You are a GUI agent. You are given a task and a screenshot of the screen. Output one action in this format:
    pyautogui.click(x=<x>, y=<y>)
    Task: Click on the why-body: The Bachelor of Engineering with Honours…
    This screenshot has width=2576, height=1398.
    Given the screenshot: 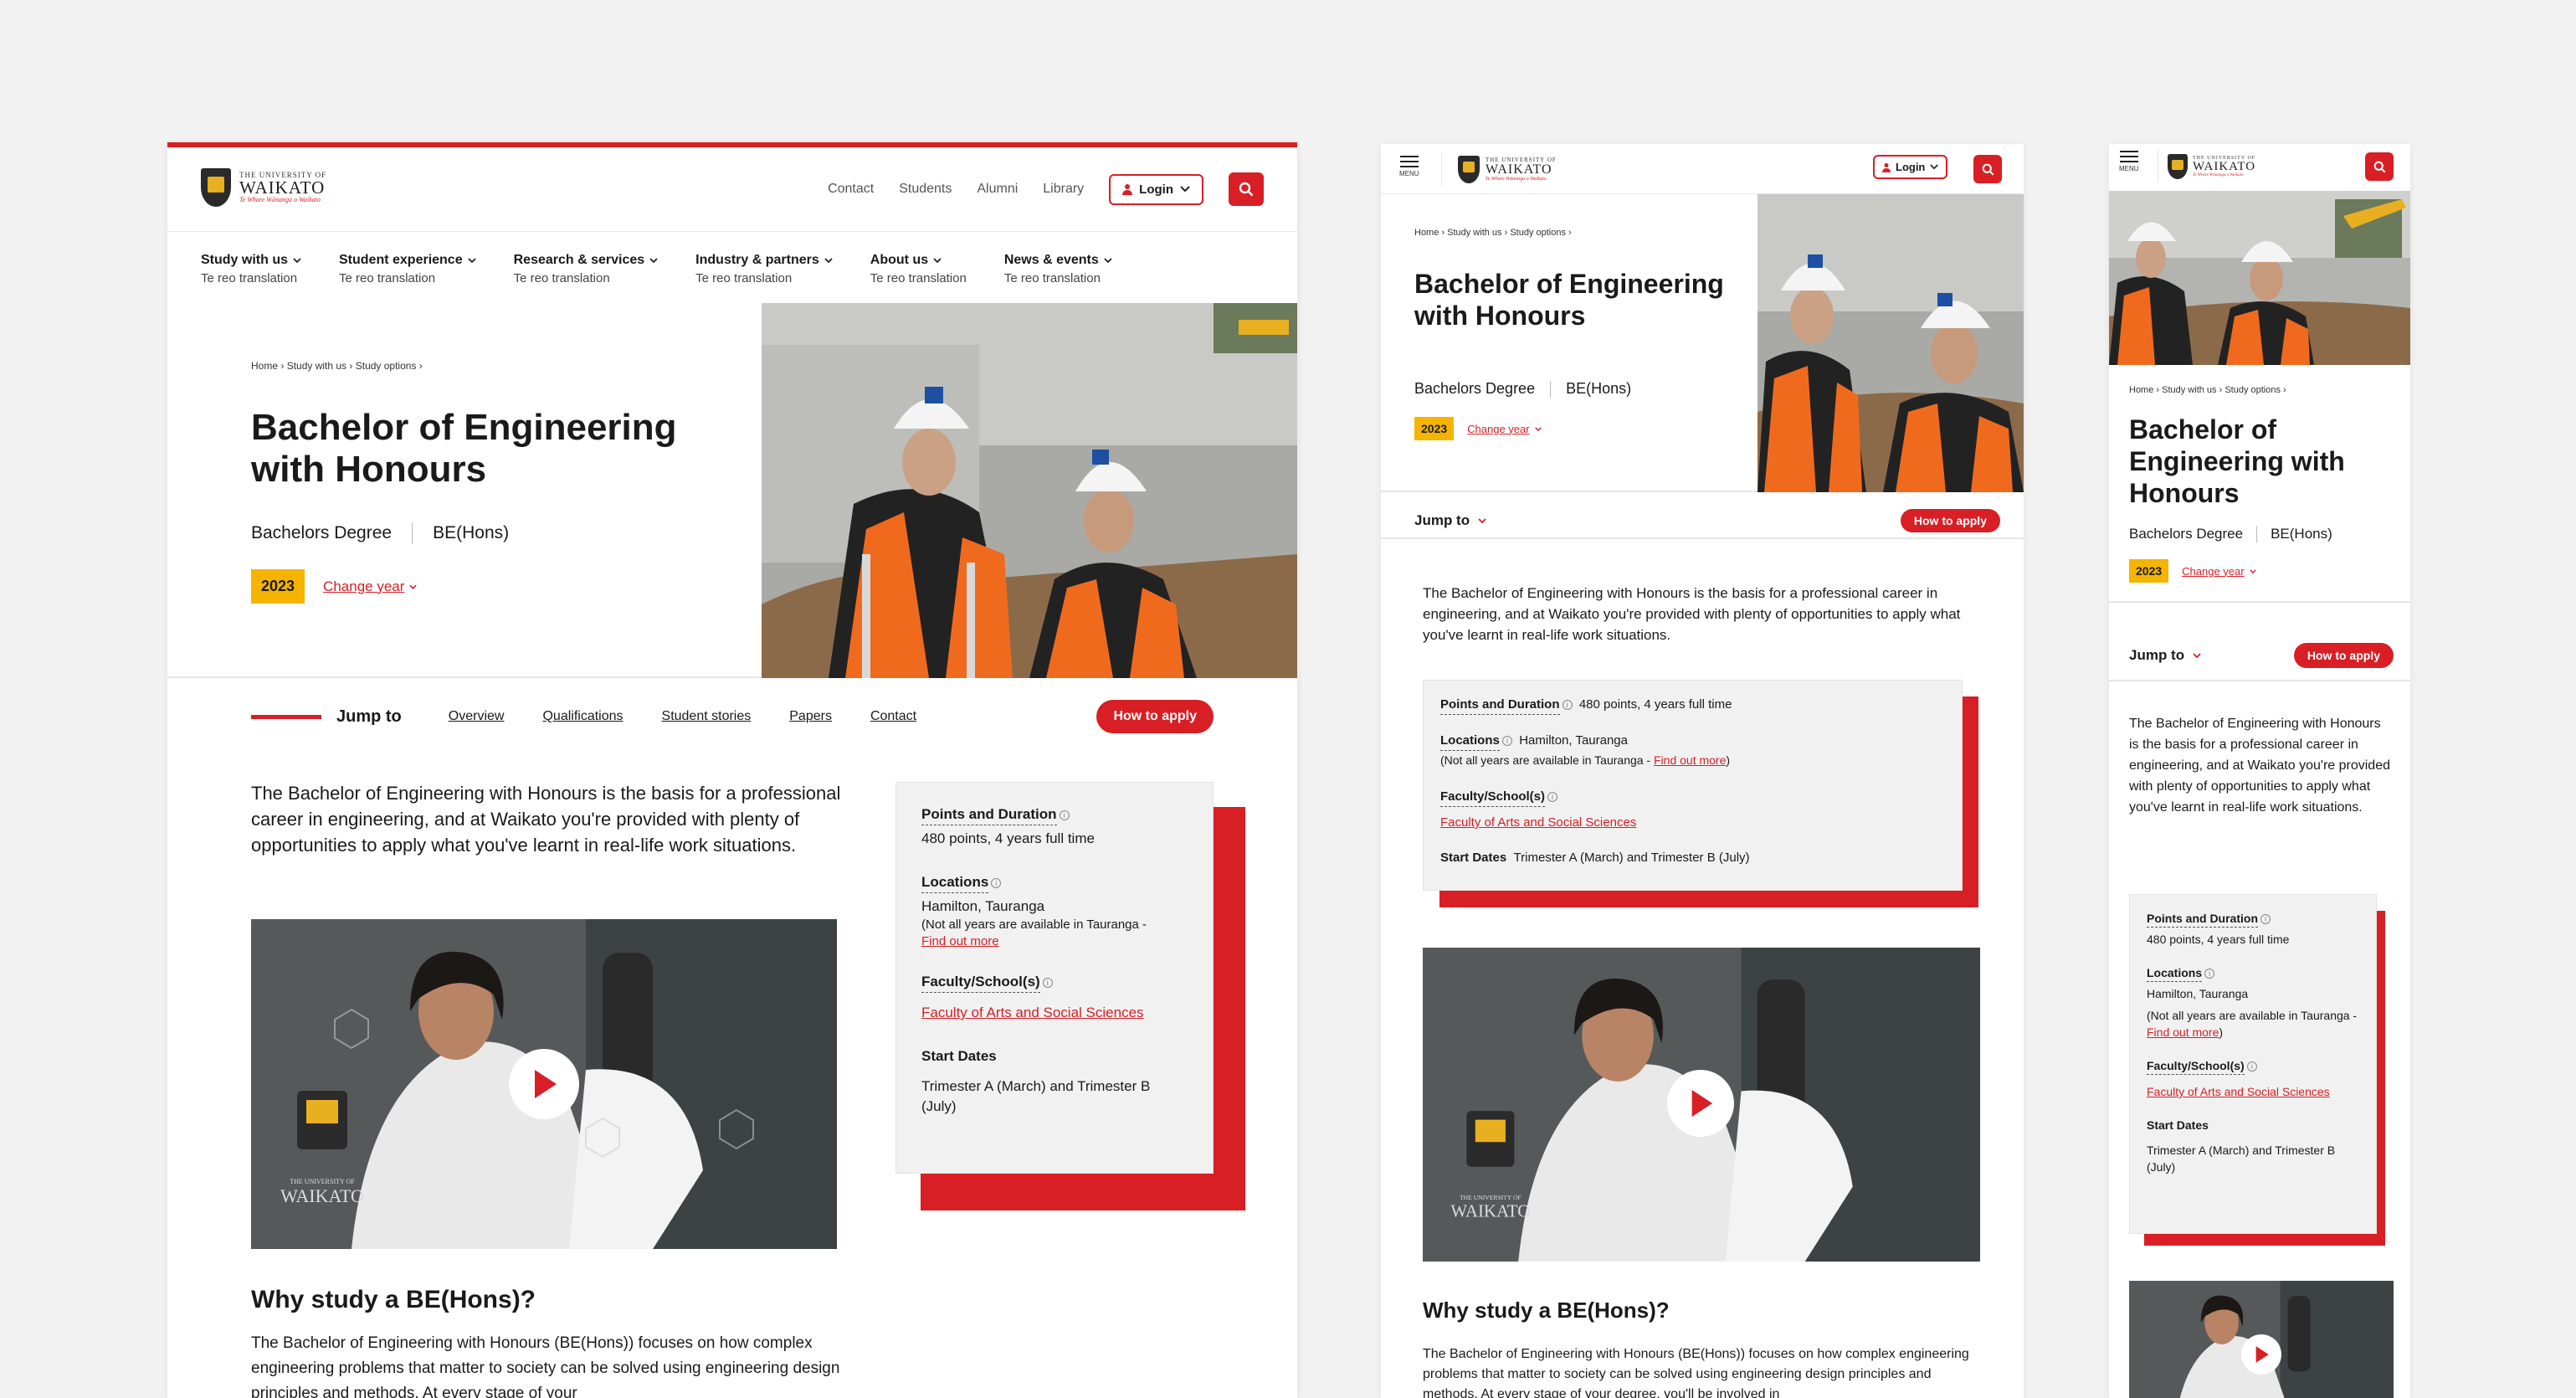 What is the action you would take?
    pyautogui.click(x=1696, y=1373)
    